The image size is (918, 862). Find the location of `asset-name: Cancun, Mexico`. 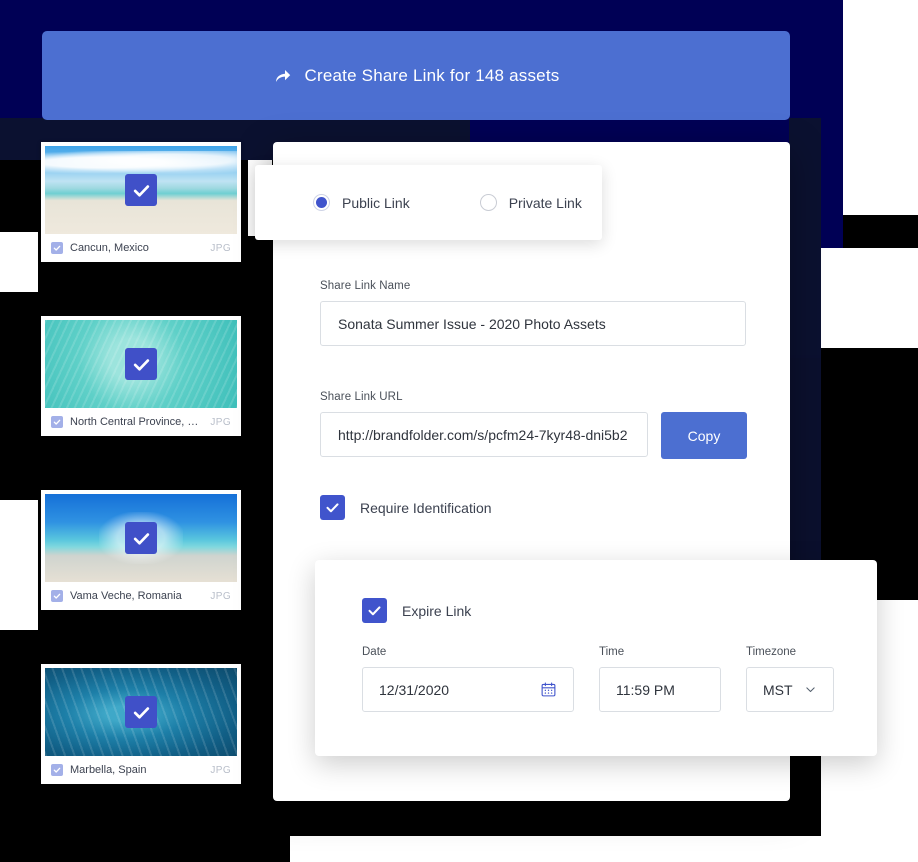

asset-name: Cancun, Mexico is located at coordinates (109, 248).